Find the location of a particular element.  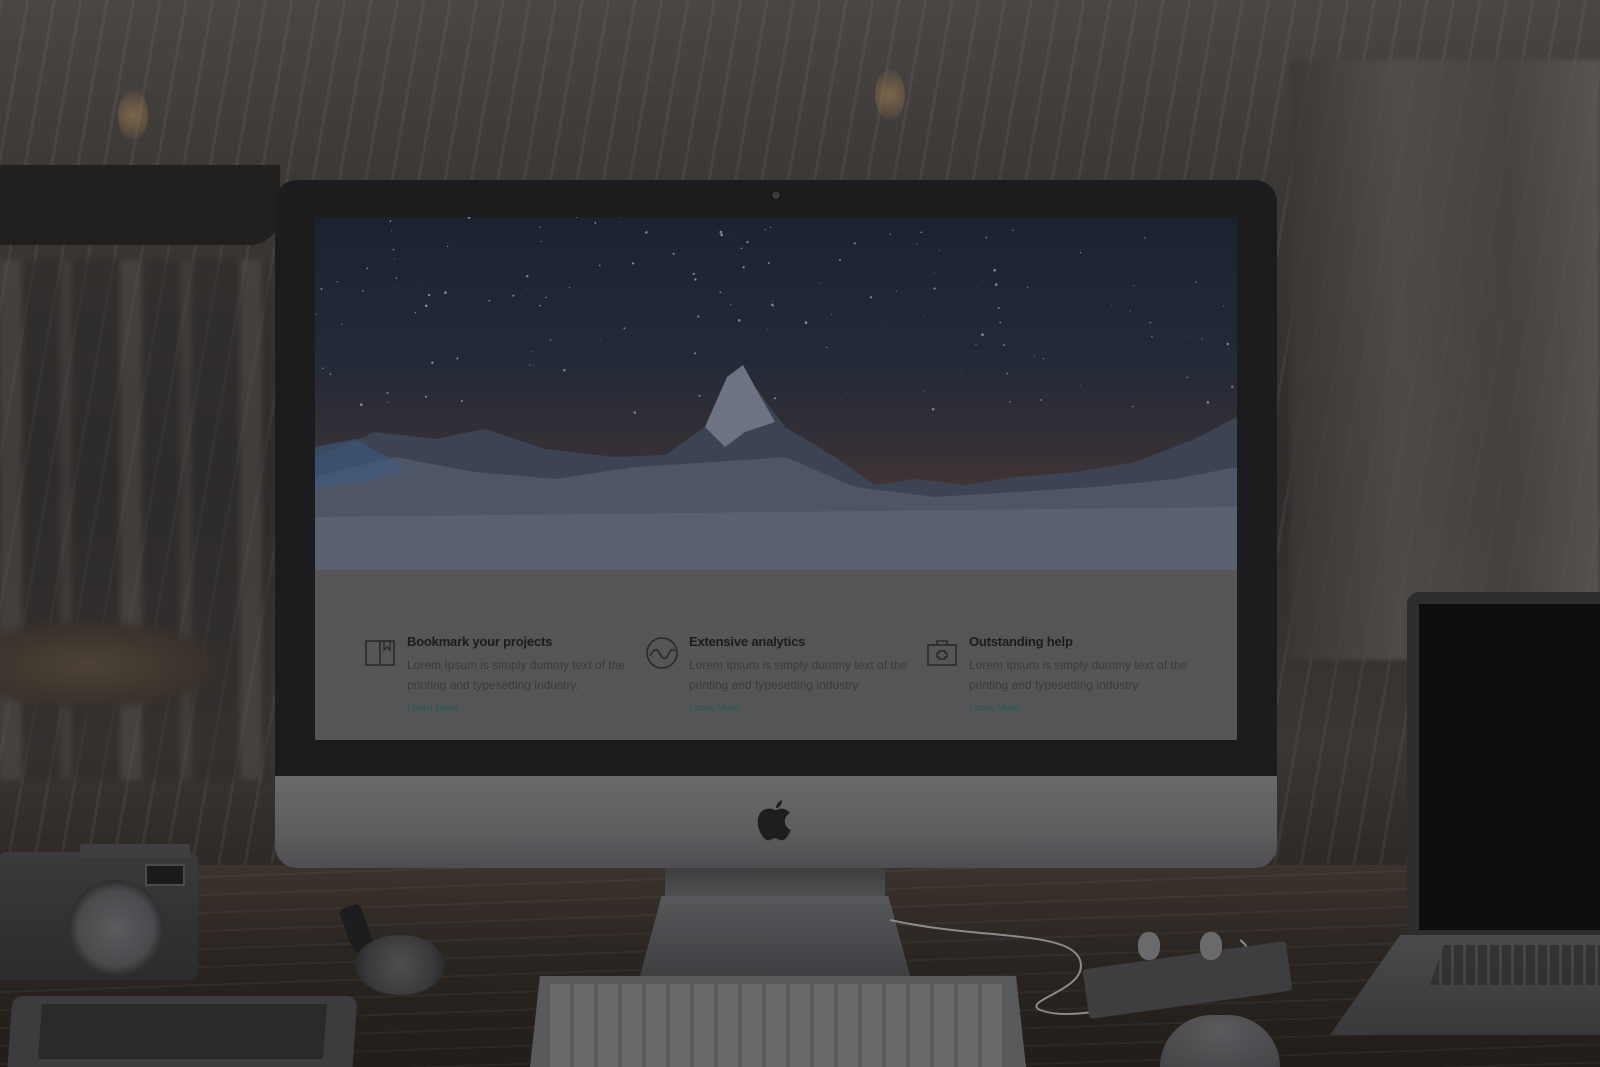

feature-title: Outstanding help is located at coordinates (1021, 641).